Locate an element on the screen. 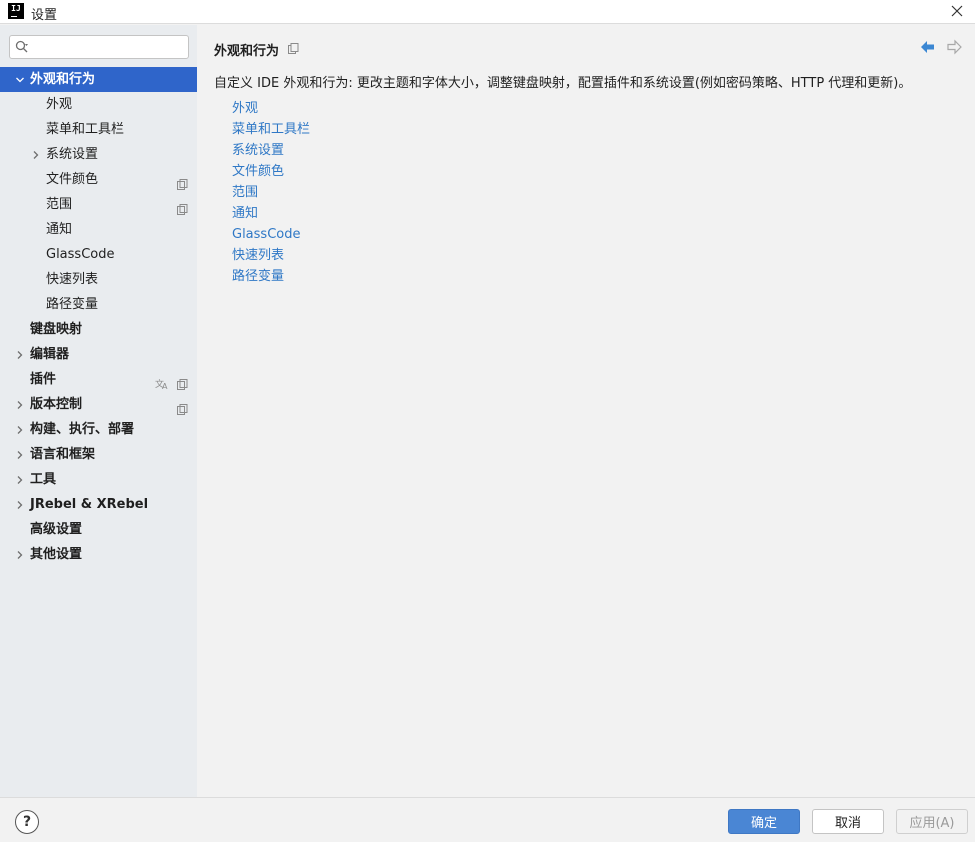 This screenshot has height=842, width=975. window-title: 设置 is located at coordinates (44, 15).